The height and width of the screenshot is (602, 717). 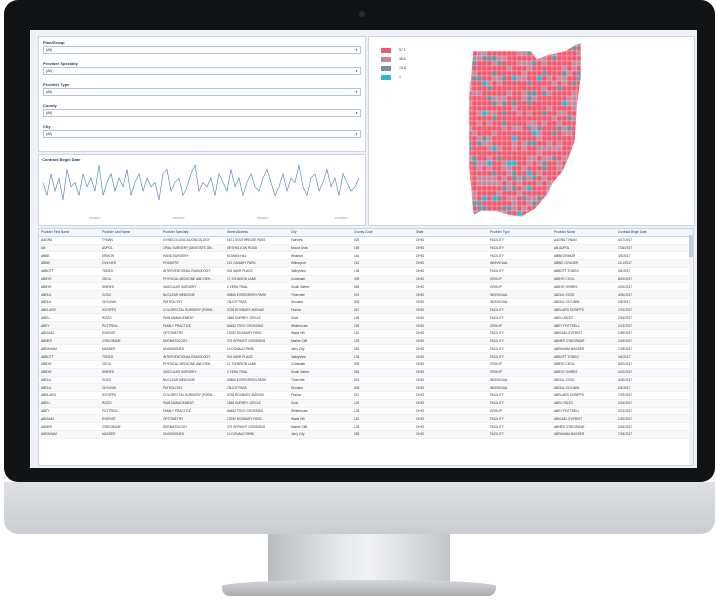 What do you see at coordinates (69, 233) in the screenshot?
I see `column-header: Provider First Name` at bounding box center [69, 233].